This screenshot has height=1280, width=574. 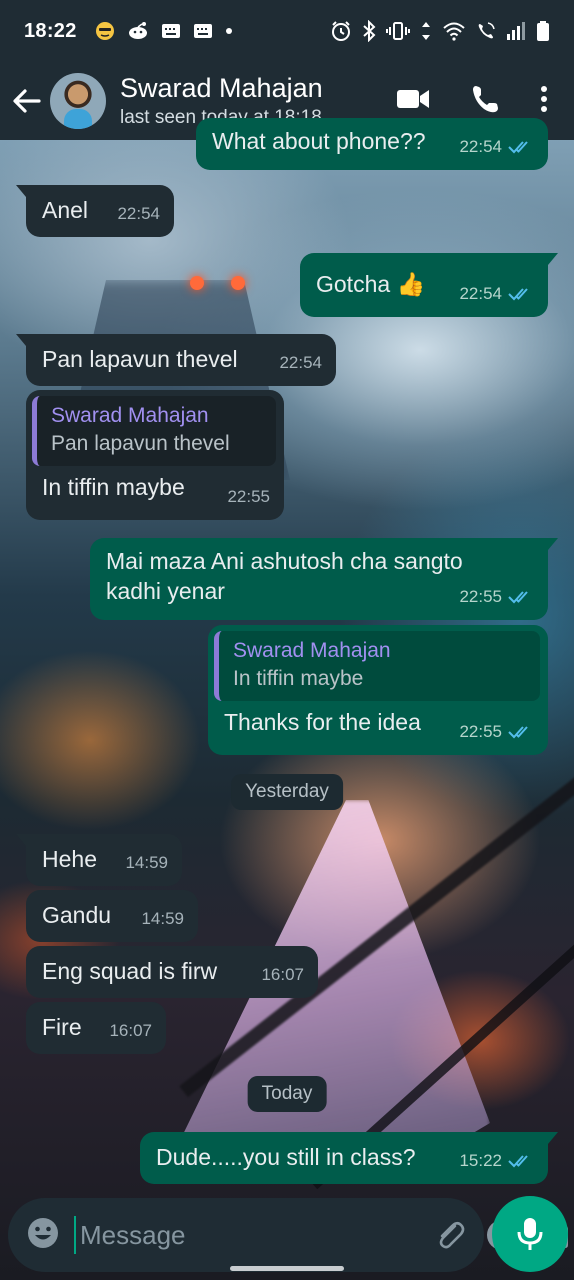 What do you see at coordinates (77, 915) in the screenshot?
I see `message-text: Gandu` at bounding box center [77, 915].